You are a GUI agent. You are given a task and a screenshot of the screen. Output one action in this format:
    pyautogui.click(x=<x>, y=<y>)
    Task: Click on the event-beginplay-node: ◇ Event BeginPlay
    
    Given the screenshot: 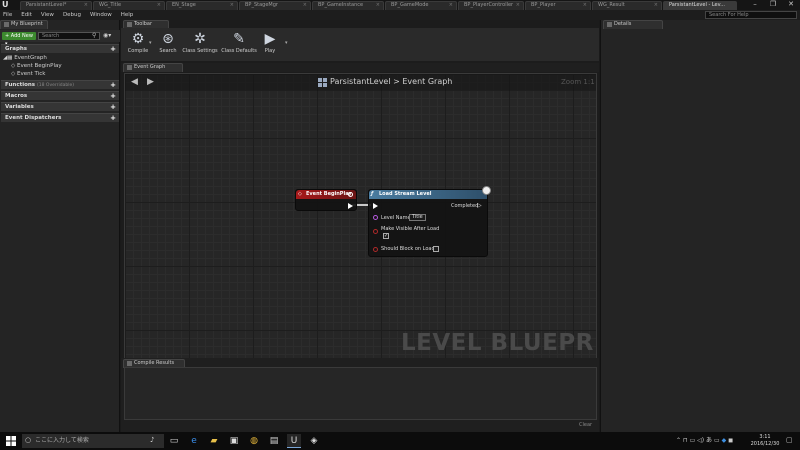 What is the action you would take?
    pyautogui.click(x=326, y=200)
    